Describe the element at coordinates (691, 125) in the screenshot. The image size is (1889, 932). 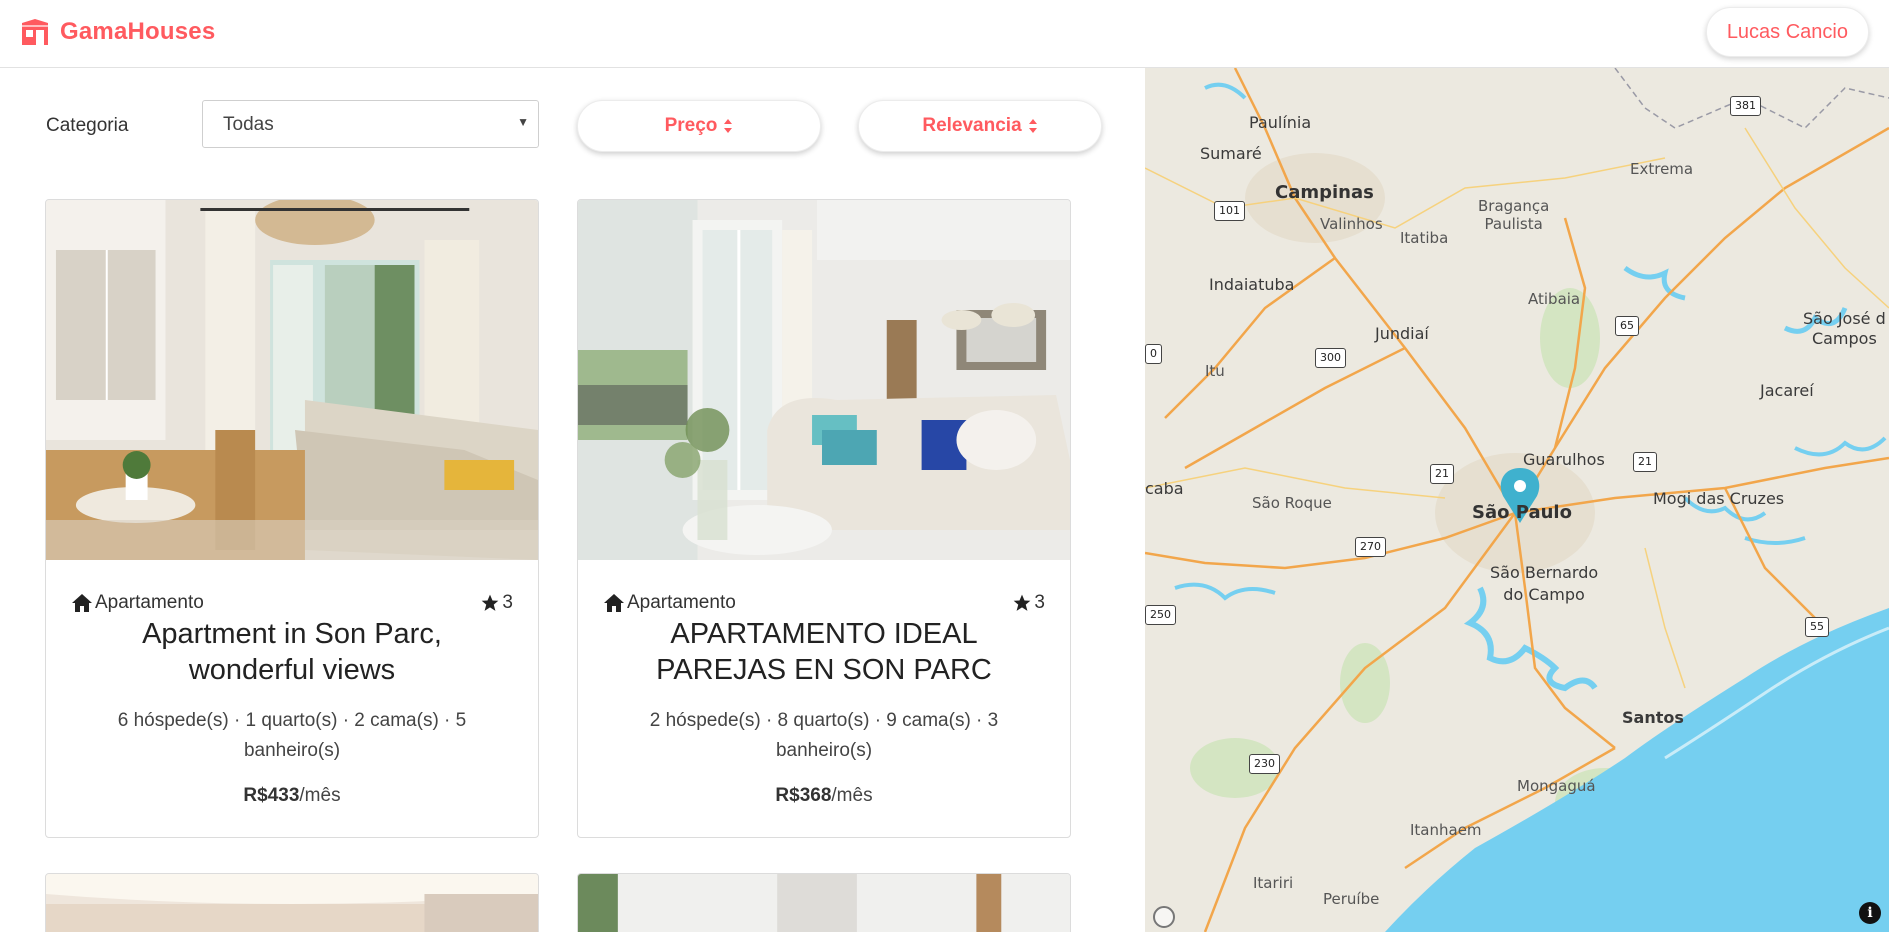
I see `sort-price-label: Preço` at that location.